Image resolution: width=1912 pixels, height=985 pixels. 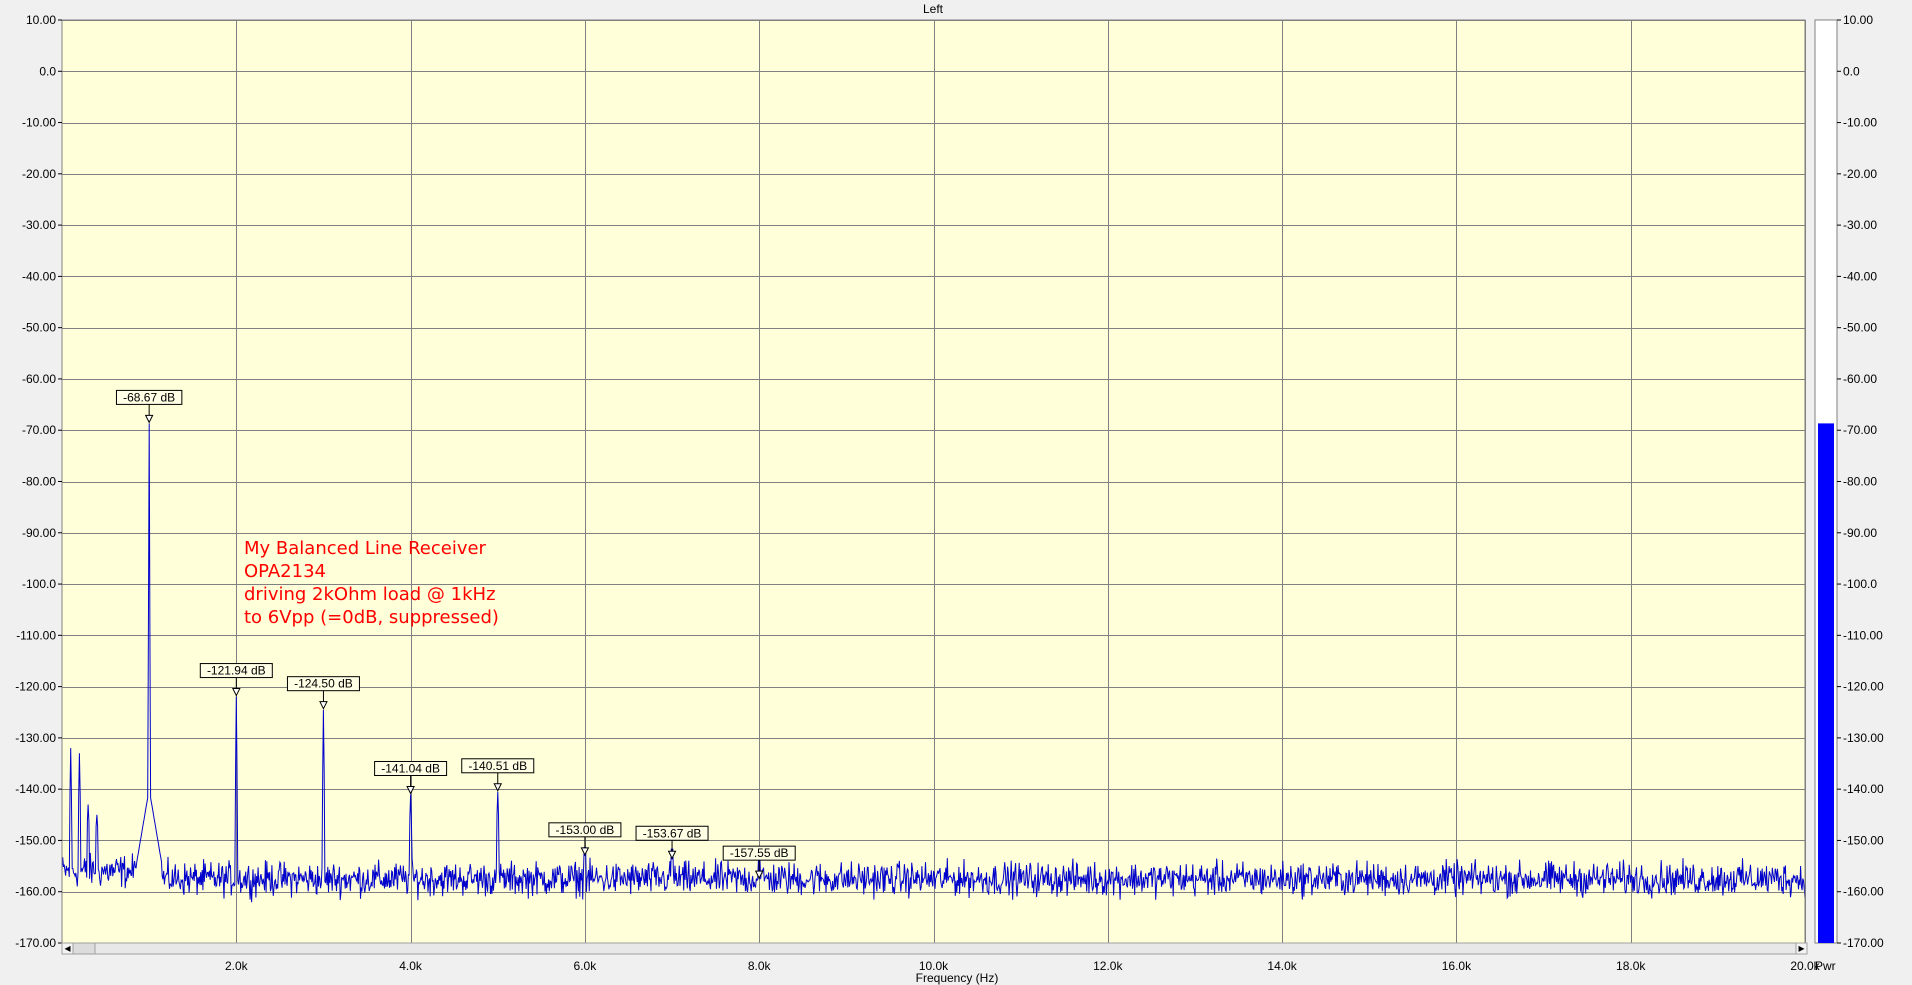 What do you see at coordinates (1860, 174) in the screenshot?
I see `meter-tick-label: -20.00` at bounding box center [1860, 174].